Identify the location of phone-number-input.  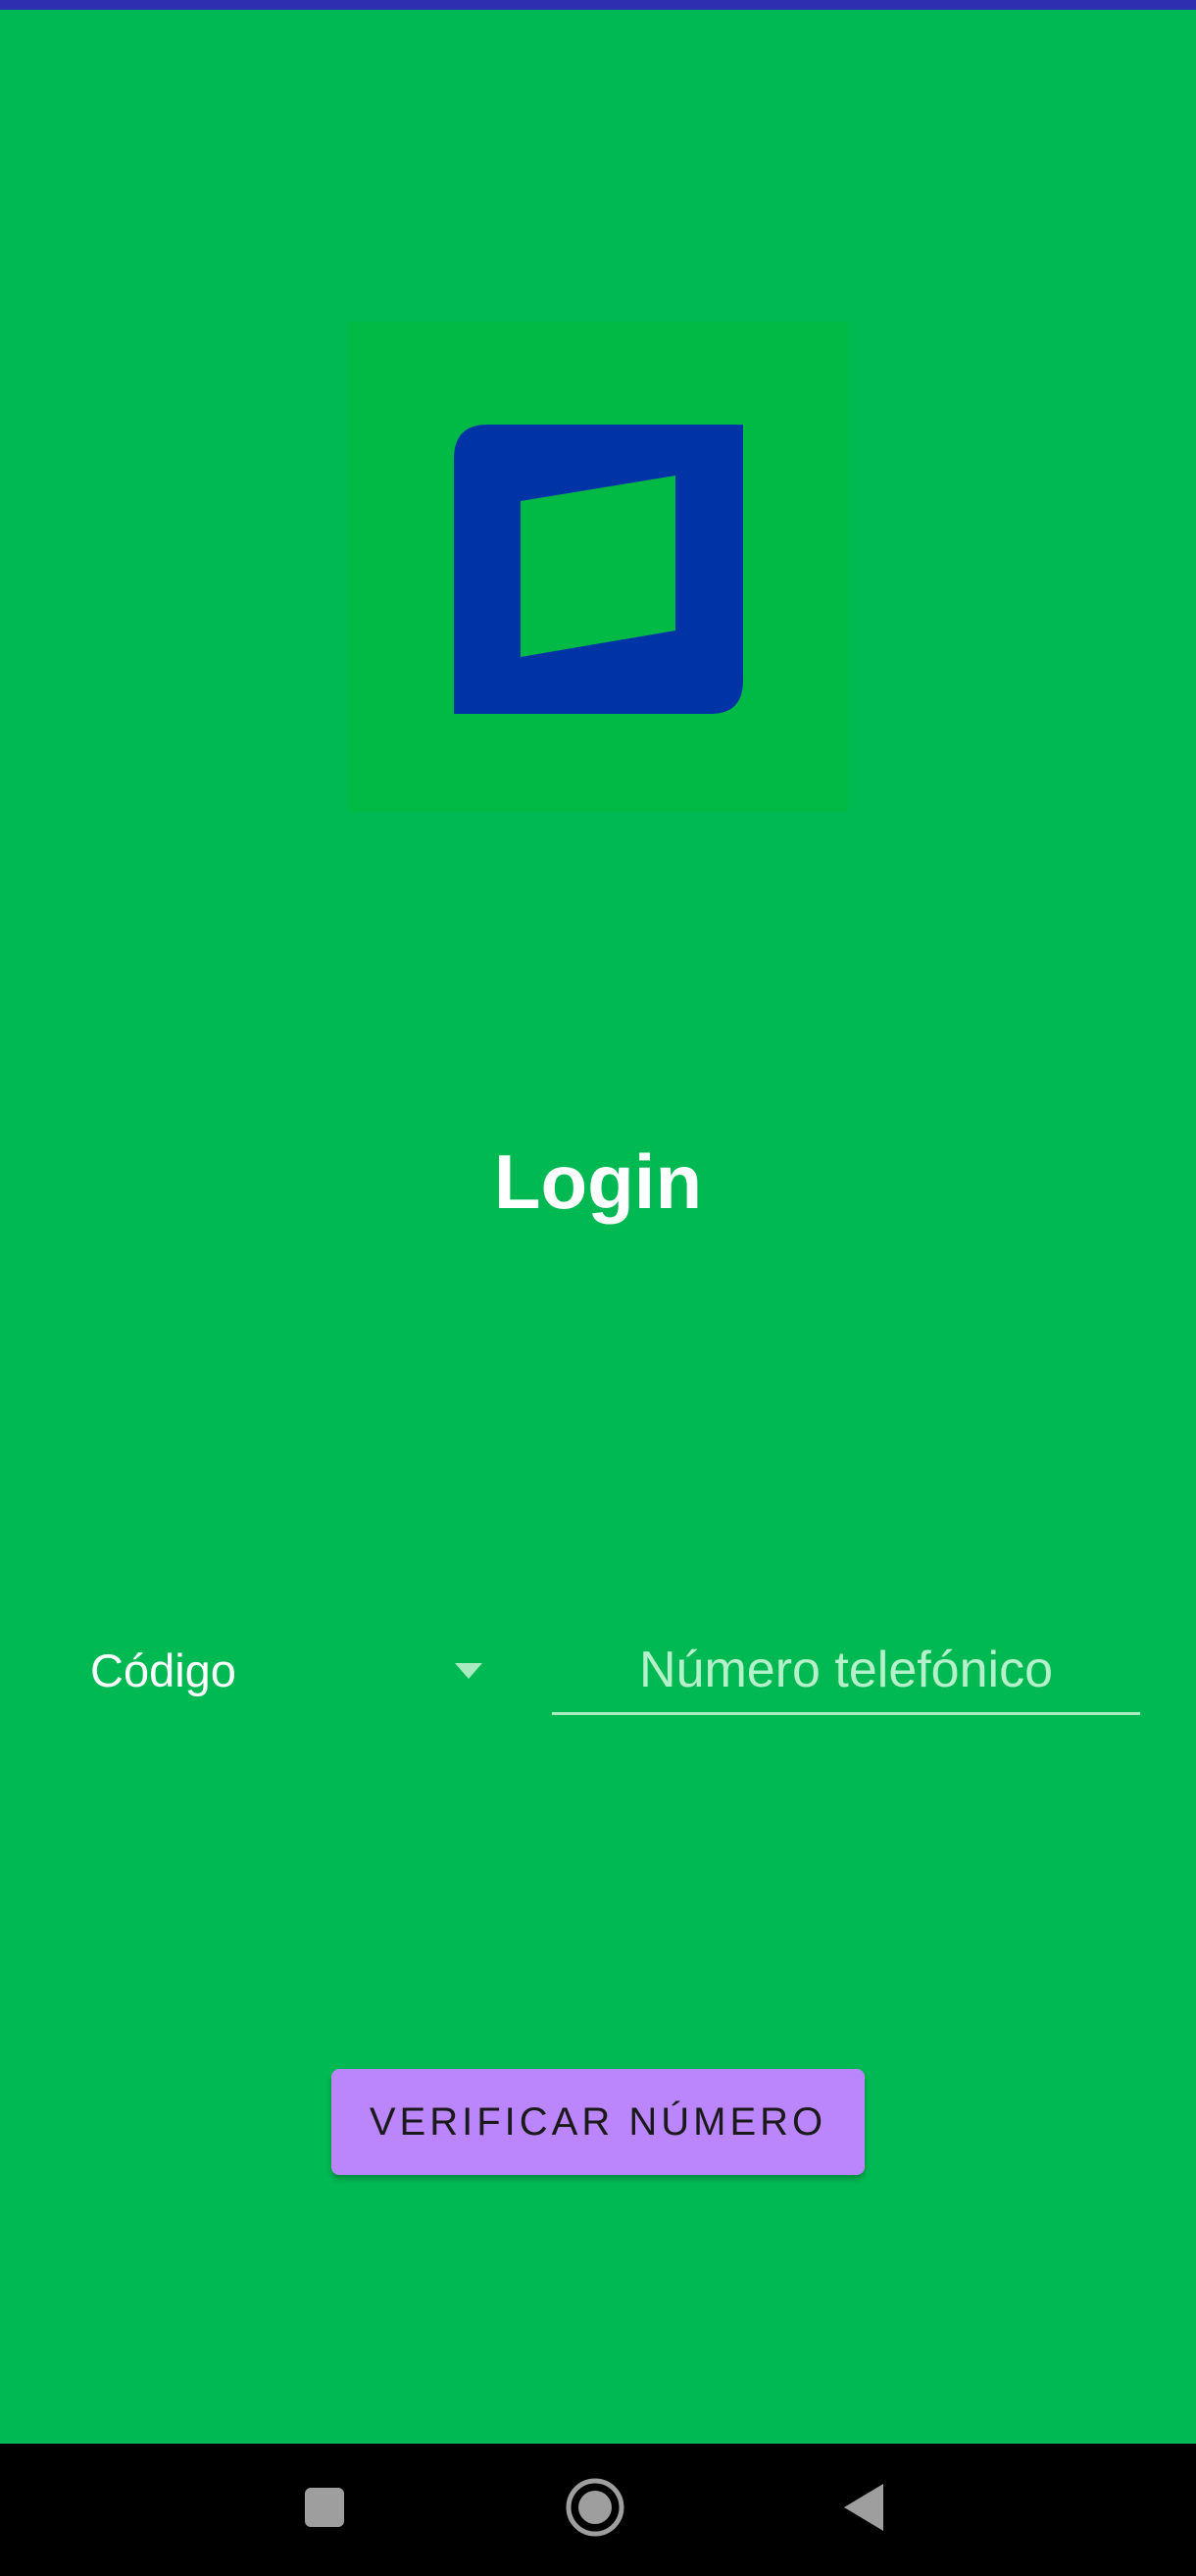
(846, 1670).